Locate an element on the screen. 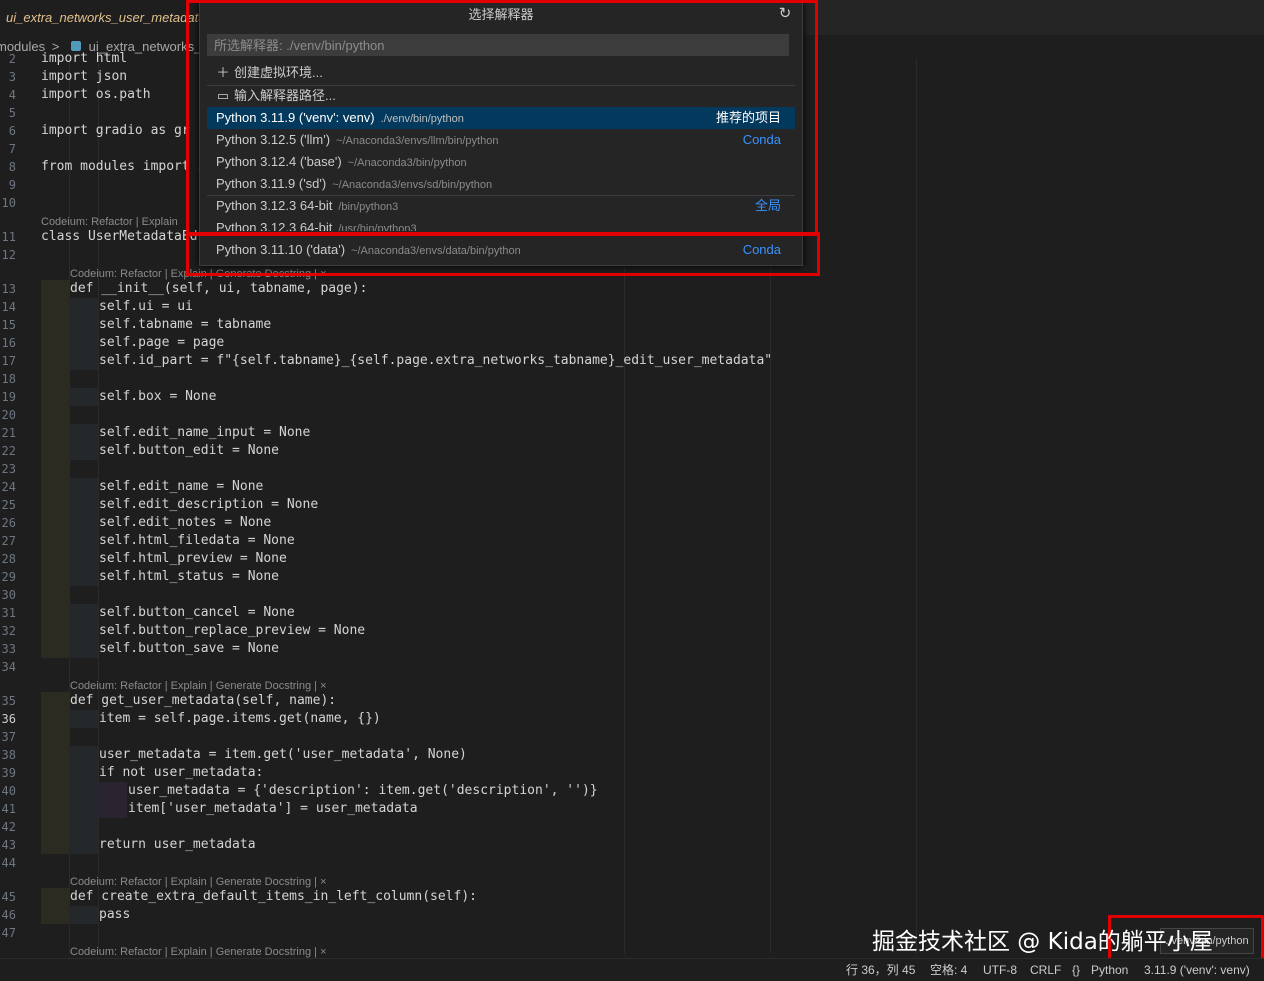  status-encoding: UTF-8 is located at coordinates (1000, 970).